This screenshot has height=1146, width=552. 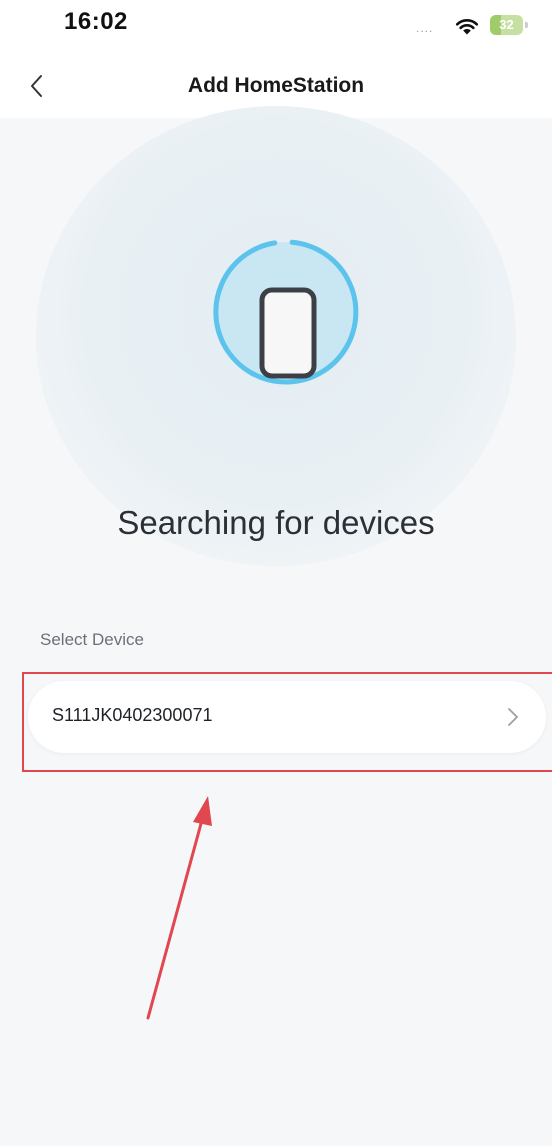 I want to click on phone-icon, so click(x=288, y=333).